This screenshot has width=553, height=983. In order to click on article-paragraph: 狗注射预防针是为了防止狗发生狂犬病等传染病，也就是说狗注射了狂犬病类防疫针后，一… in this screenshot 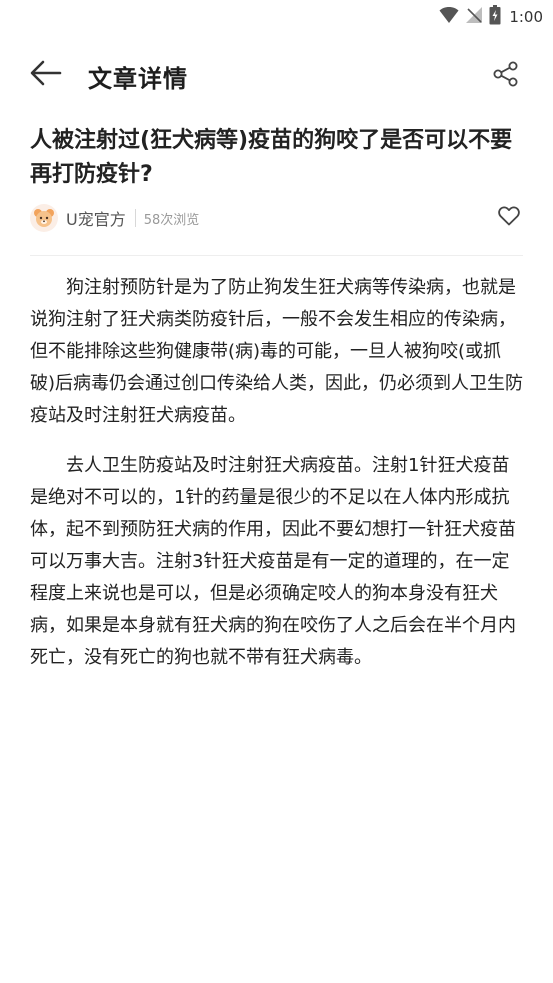, I will do `click(277, 351)`.